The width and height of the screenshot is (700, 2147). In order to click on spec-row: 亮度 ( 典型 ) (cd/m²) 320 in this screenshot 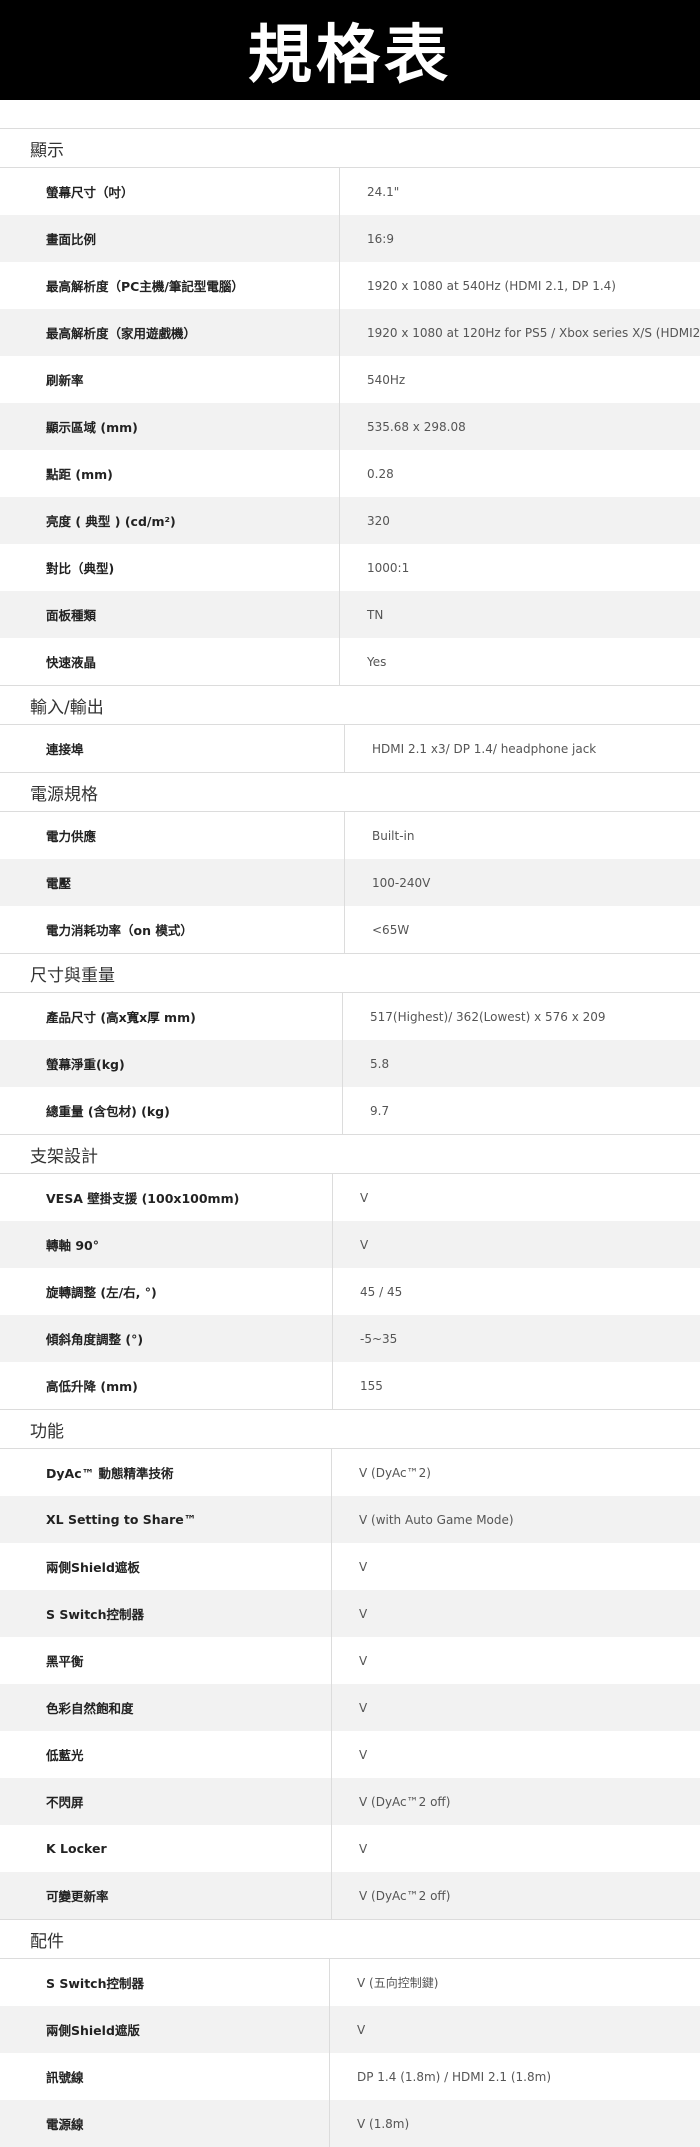, I will do `click(350, 520)`.